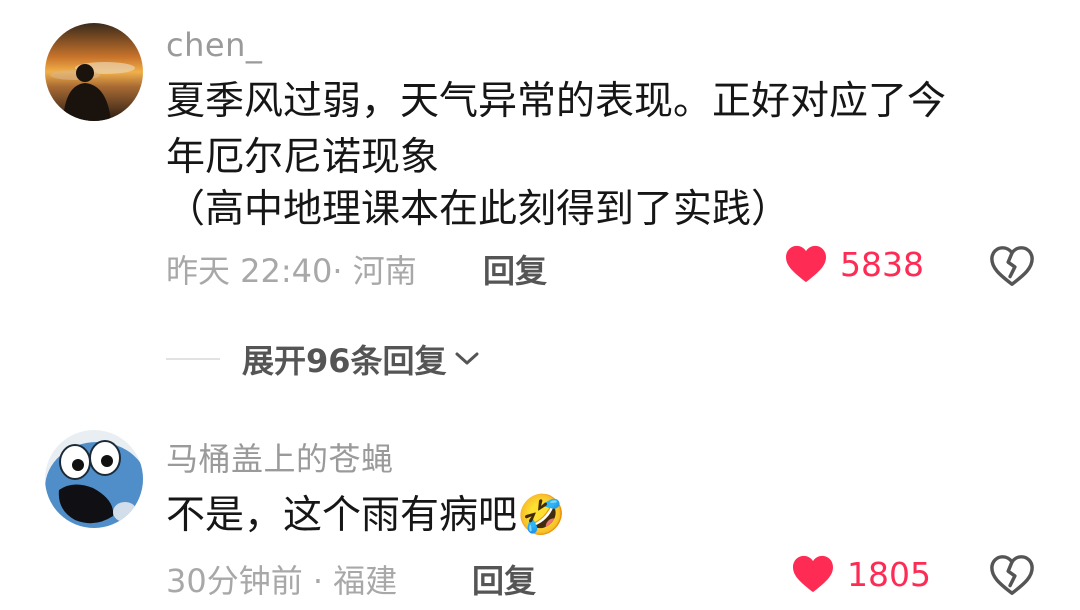  I want to click on comment-meta: 30分钟前 · 福建, so click(282, 581).